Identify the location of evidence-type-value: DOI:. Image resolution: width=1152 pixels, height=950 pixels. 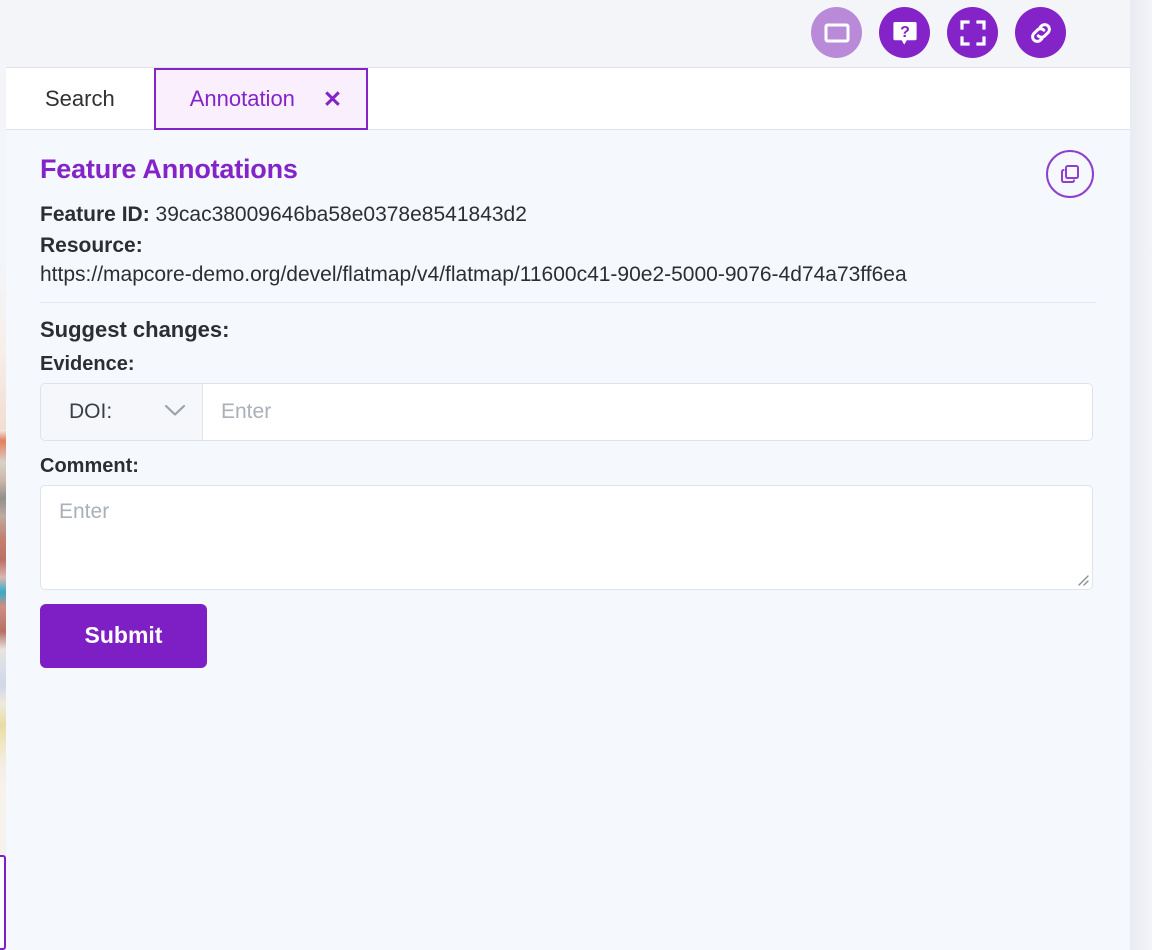
(91, 411).